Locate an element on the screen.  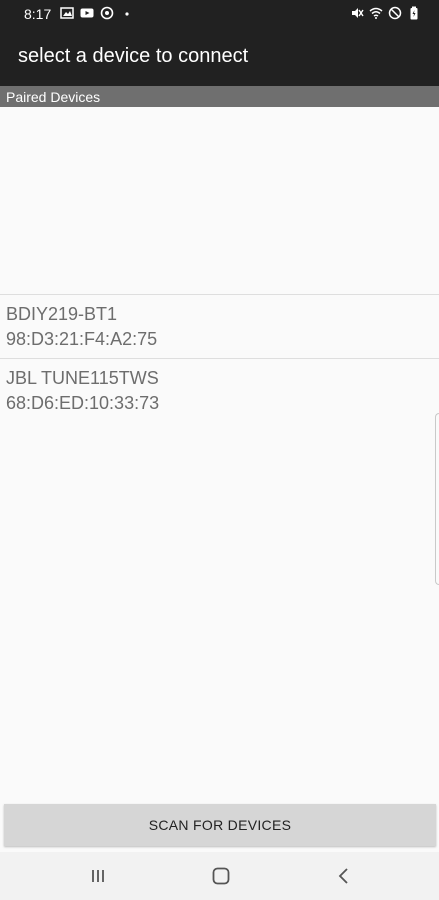
device-item: BDIY219-BT1 98:D3:21:F4:A2:75 is located at coordinates (219, 326).